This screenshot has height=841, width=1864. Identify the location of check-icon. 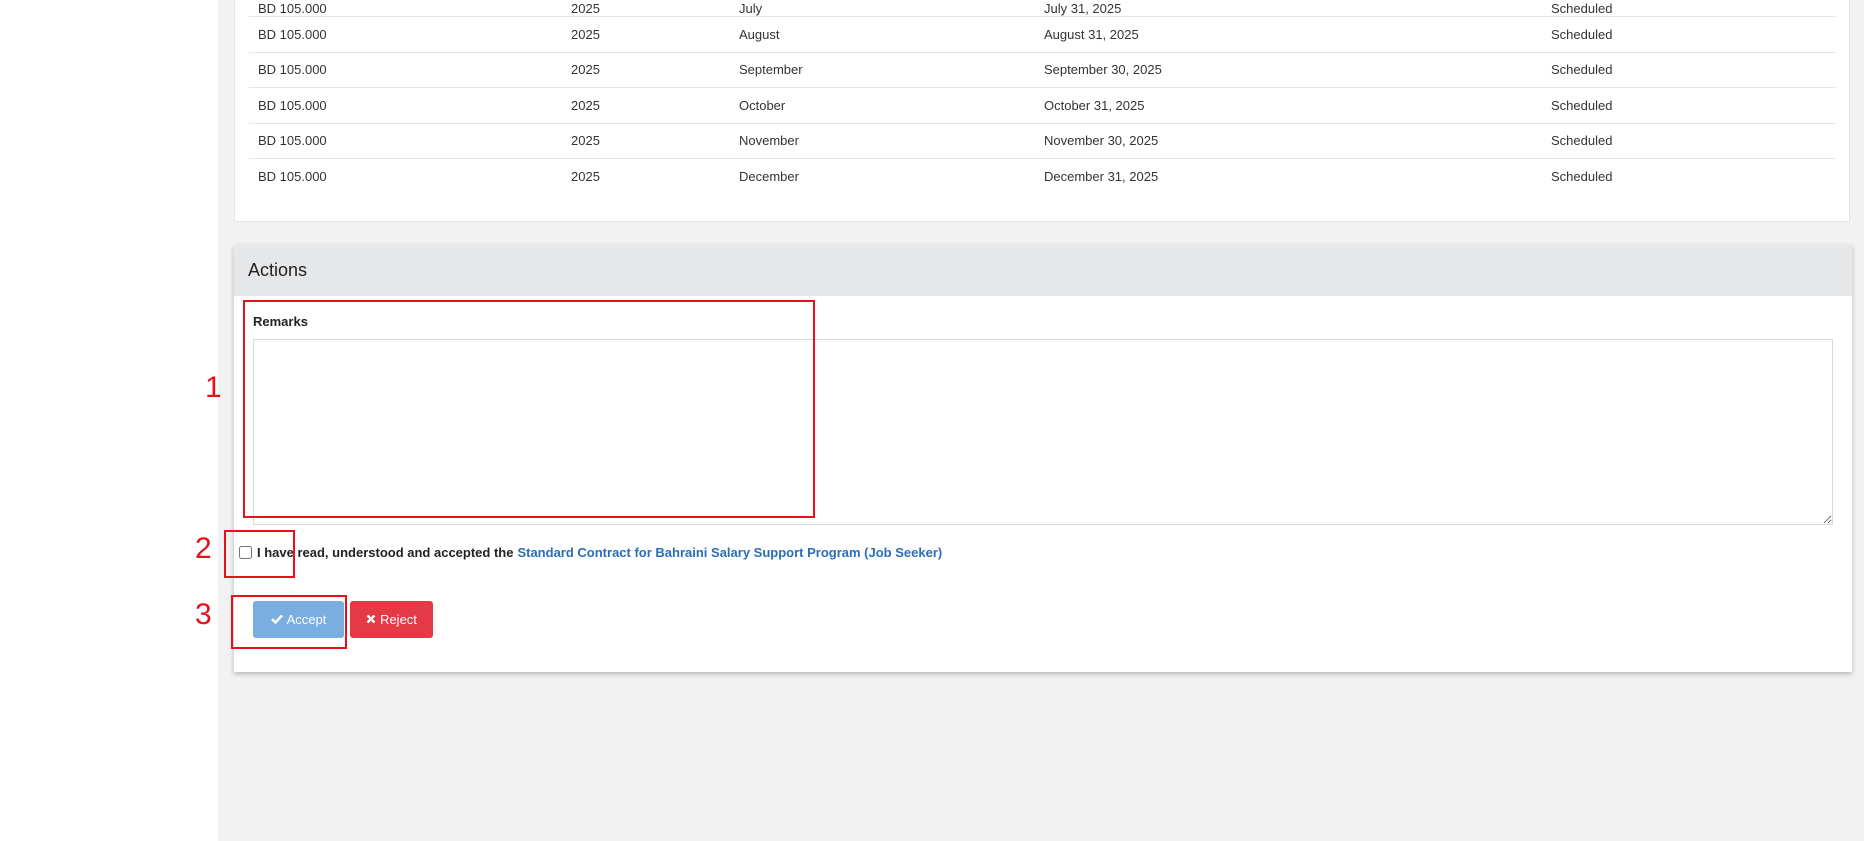
(276, 619).